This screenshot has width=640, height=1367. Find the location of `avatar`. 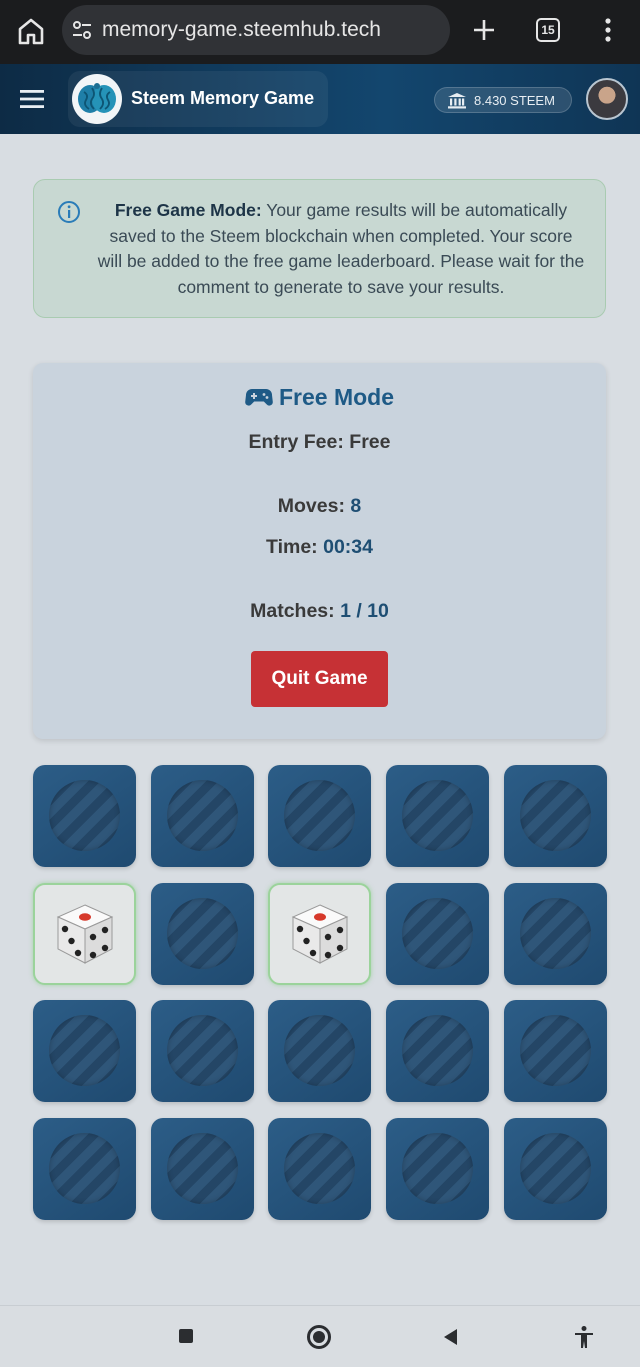

avatar is located at coordinates (607, 99).